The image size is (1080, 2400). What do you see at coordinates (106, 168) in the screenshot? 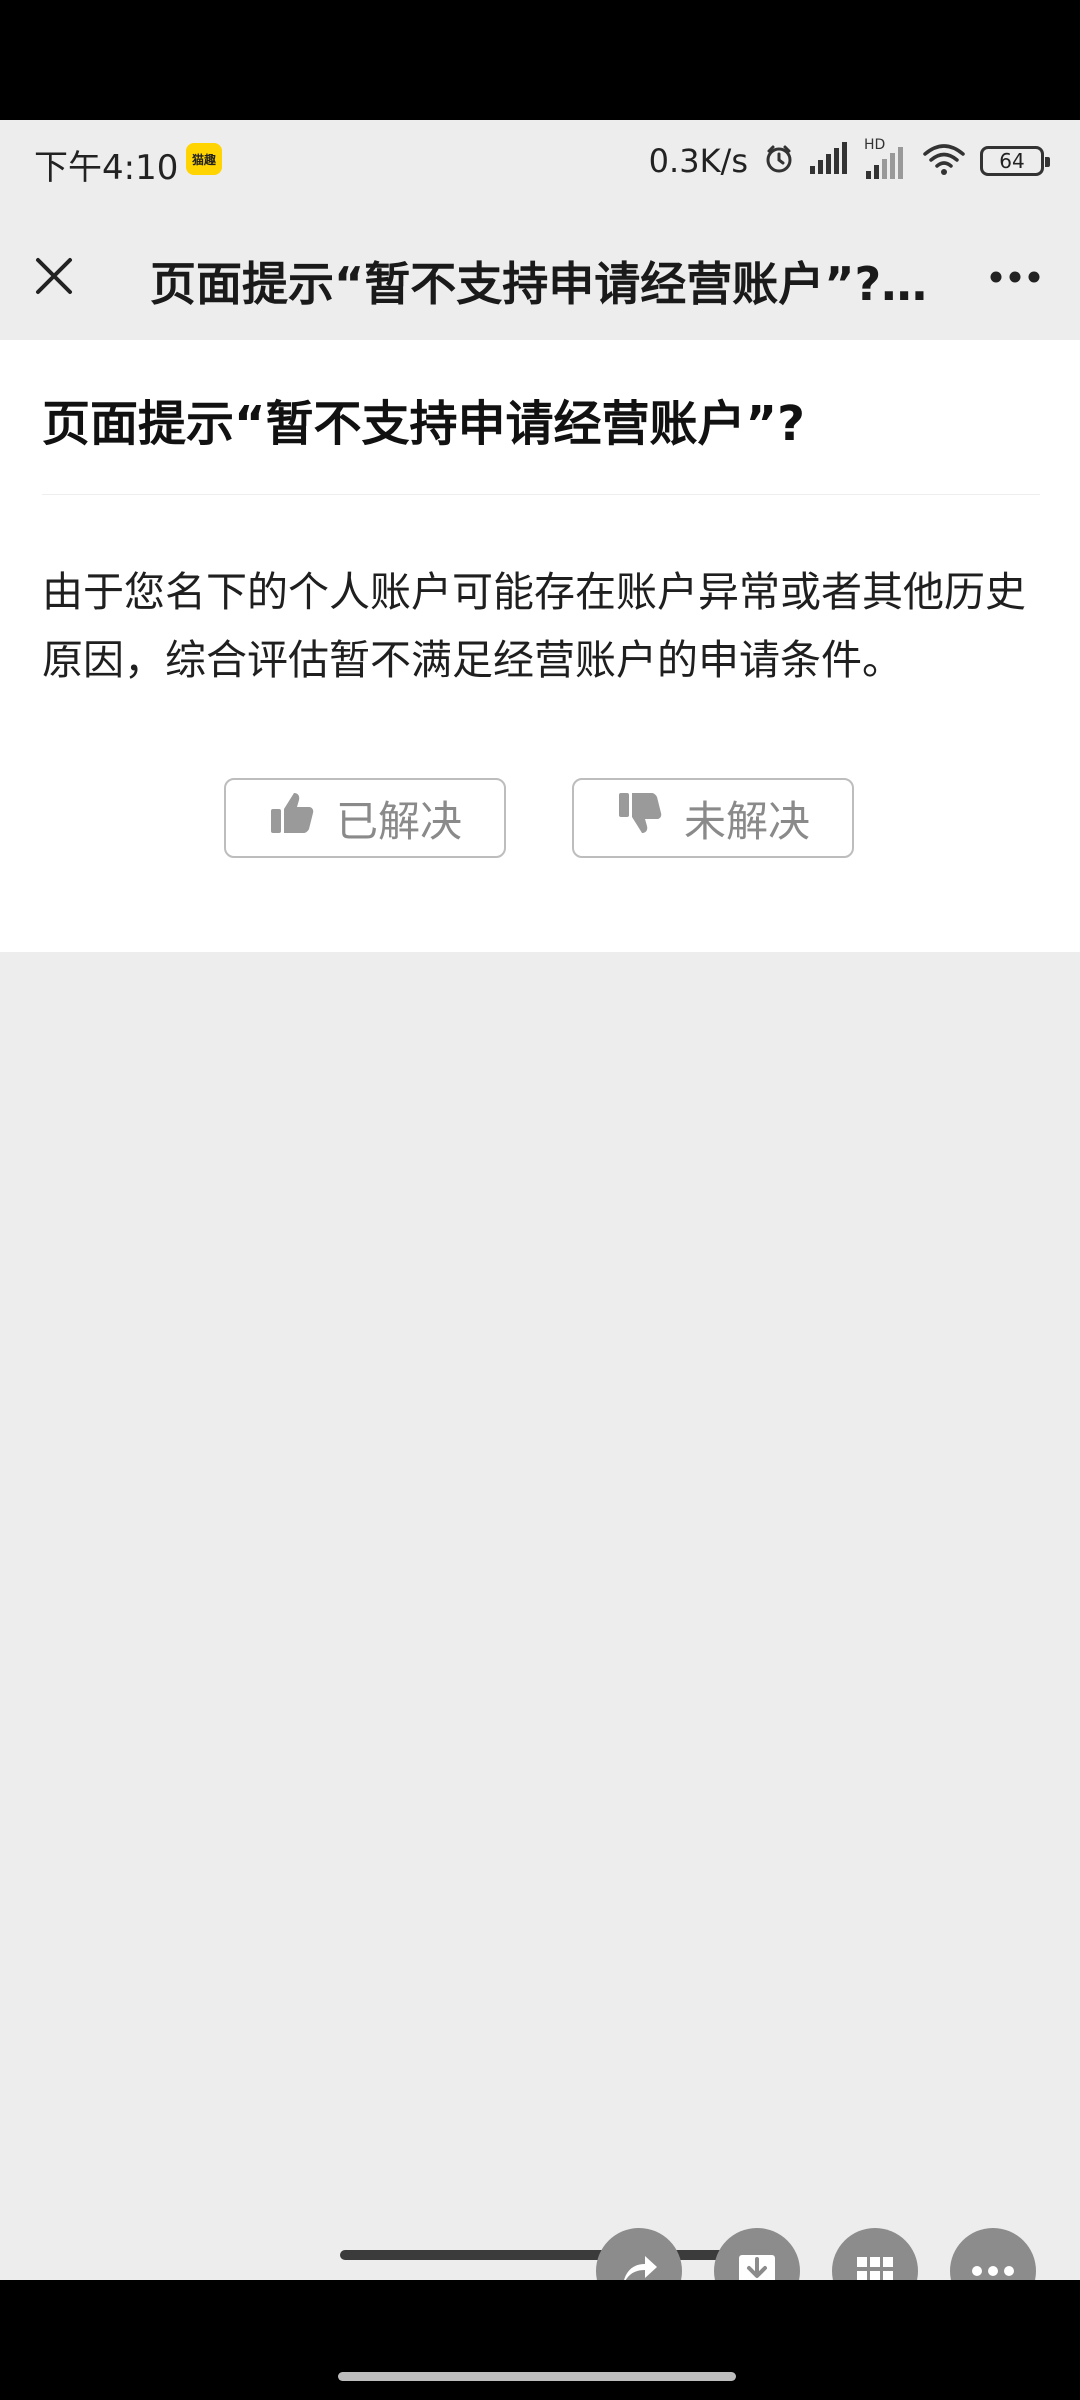
I see `status-time: 下午4:10` at bounding box center [106, 168].